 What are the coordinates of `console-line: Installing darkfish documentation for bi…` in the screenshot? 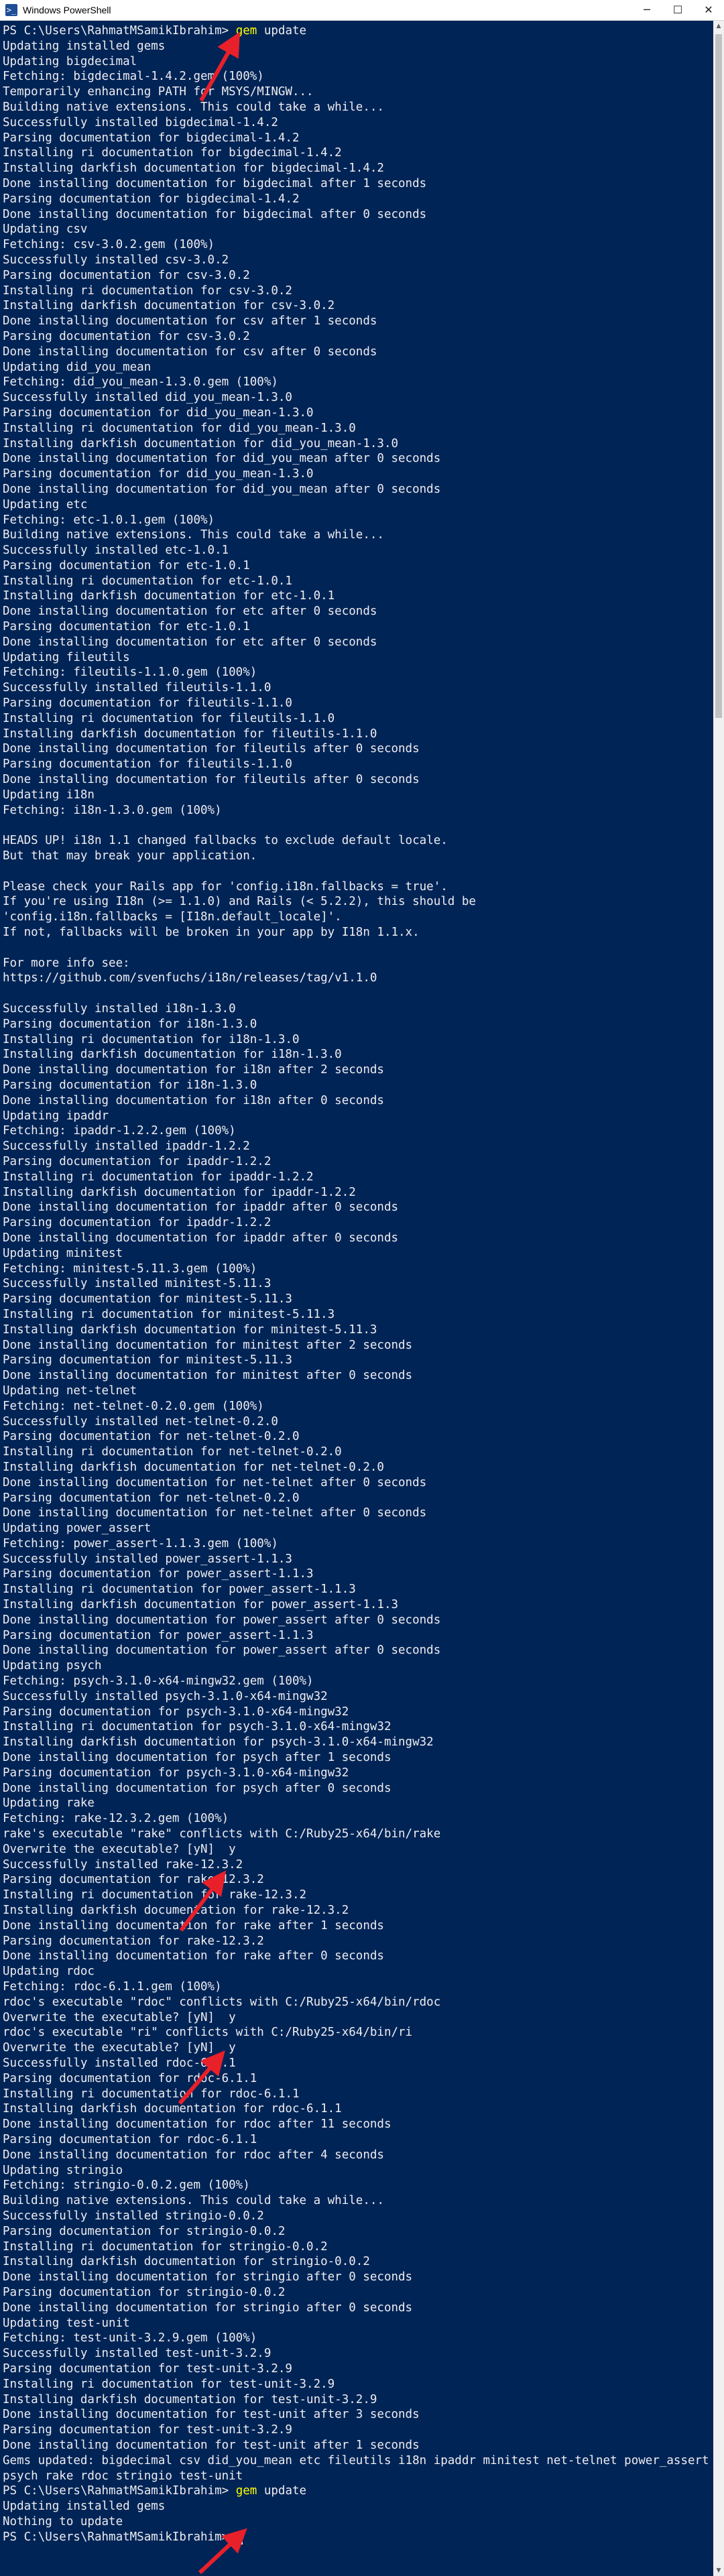 It's located at (193, 169).